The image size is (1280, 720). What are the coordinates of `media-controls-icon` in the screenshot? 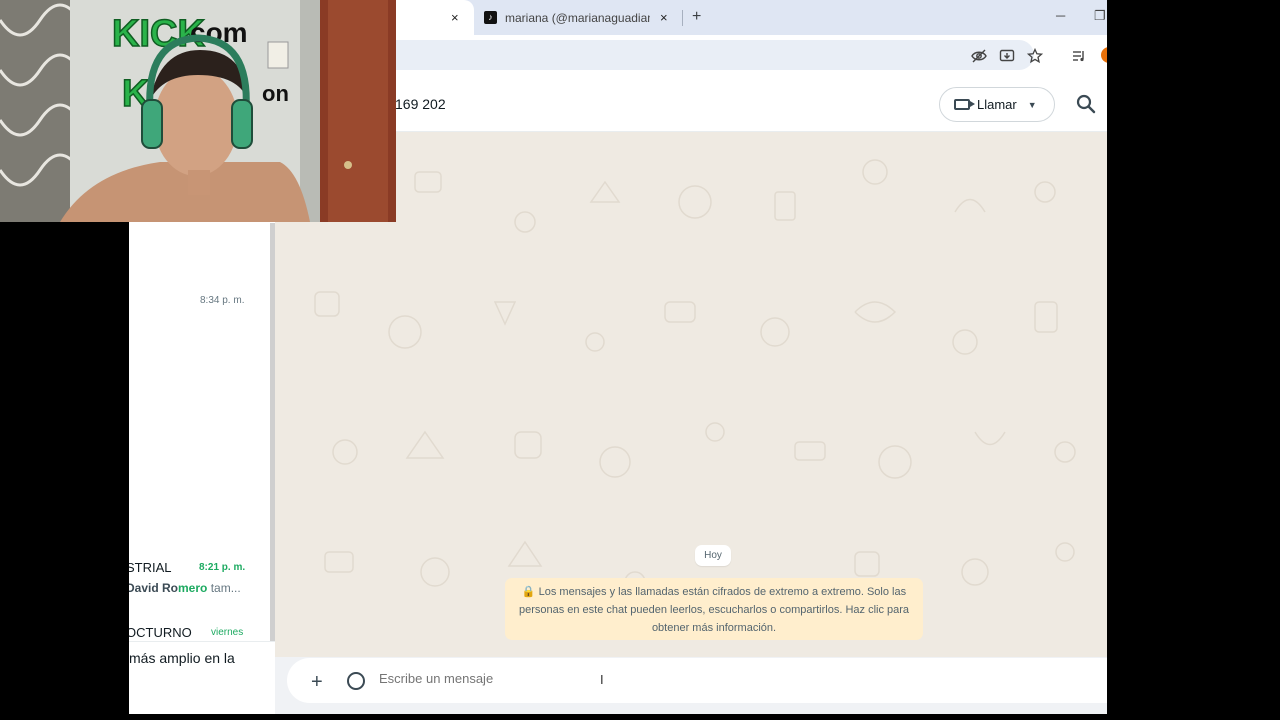 It's located at (1079, 56).